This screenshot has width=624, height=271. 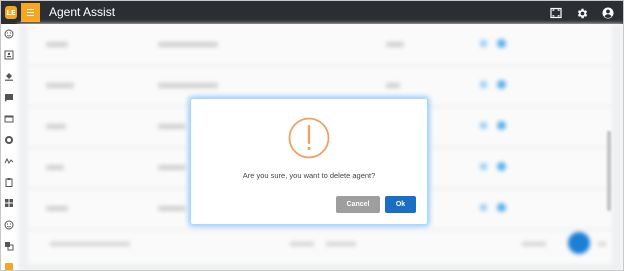 What do you see at coordinates (400, 204) in the screenshot?
I see `ok-button: Ok` at bounding box center [400, 204].